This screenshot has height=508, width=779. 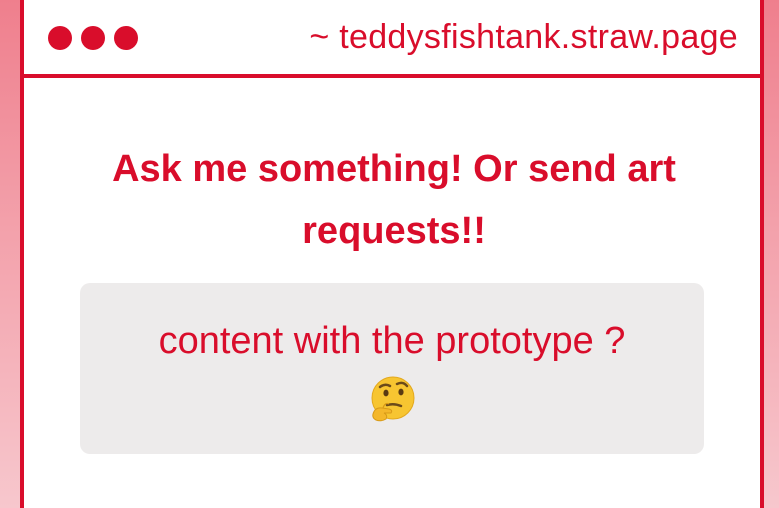 I want to click on answer-text: content with the prototype ?, so click(x=392, y=341).